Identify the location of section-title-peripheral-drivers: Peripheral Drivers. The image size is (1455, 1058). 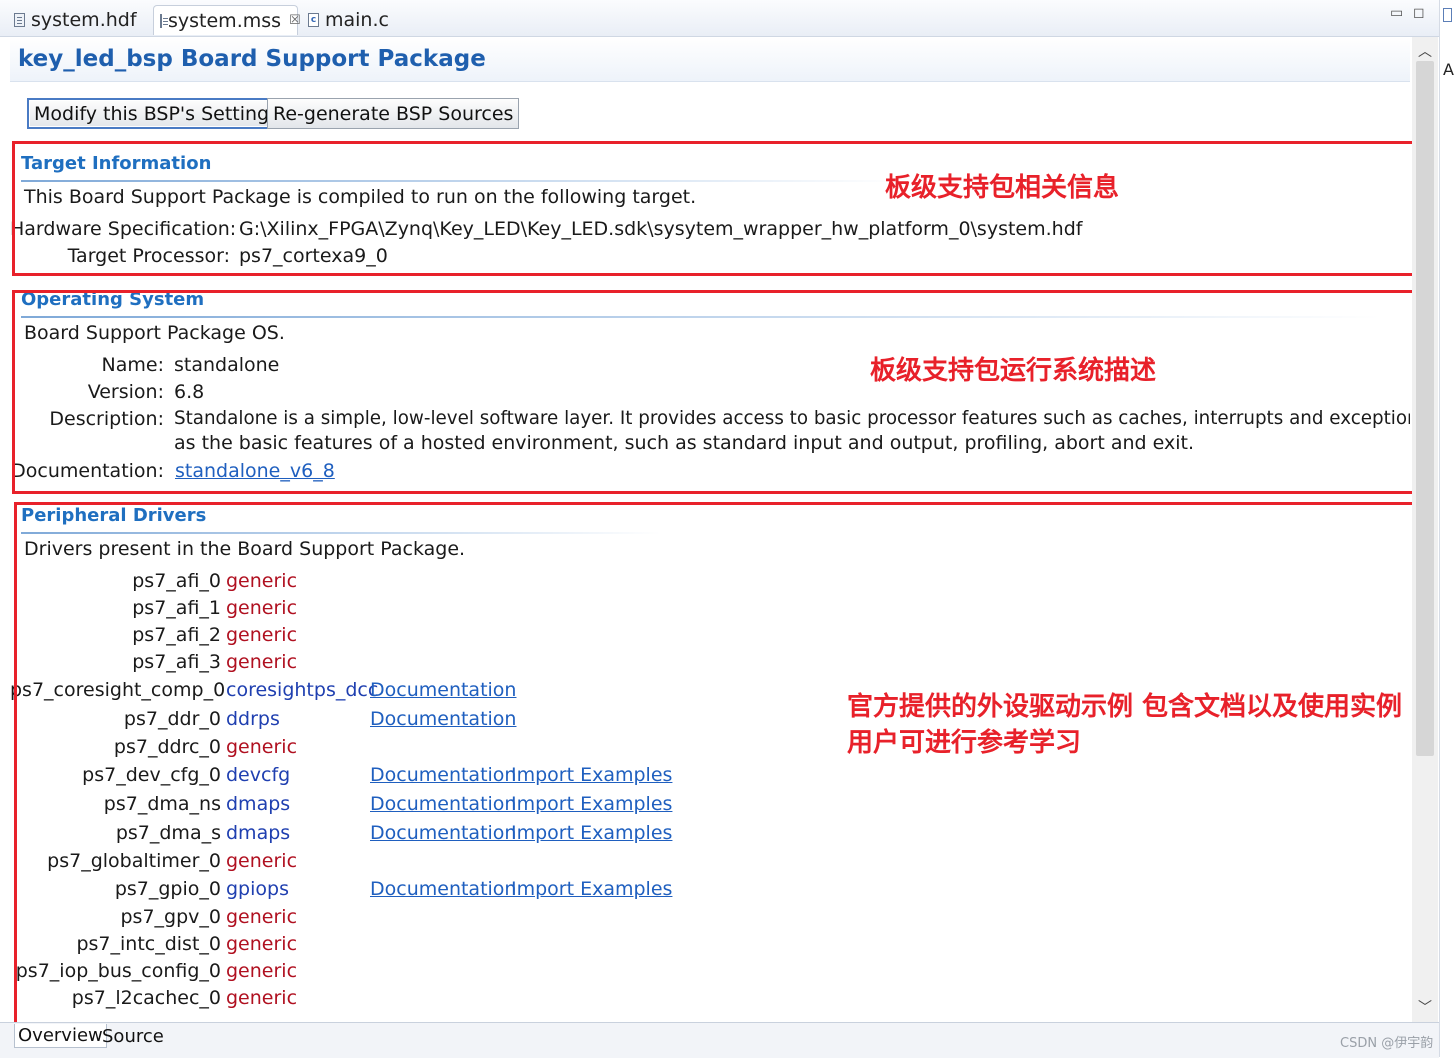
(113, 515).